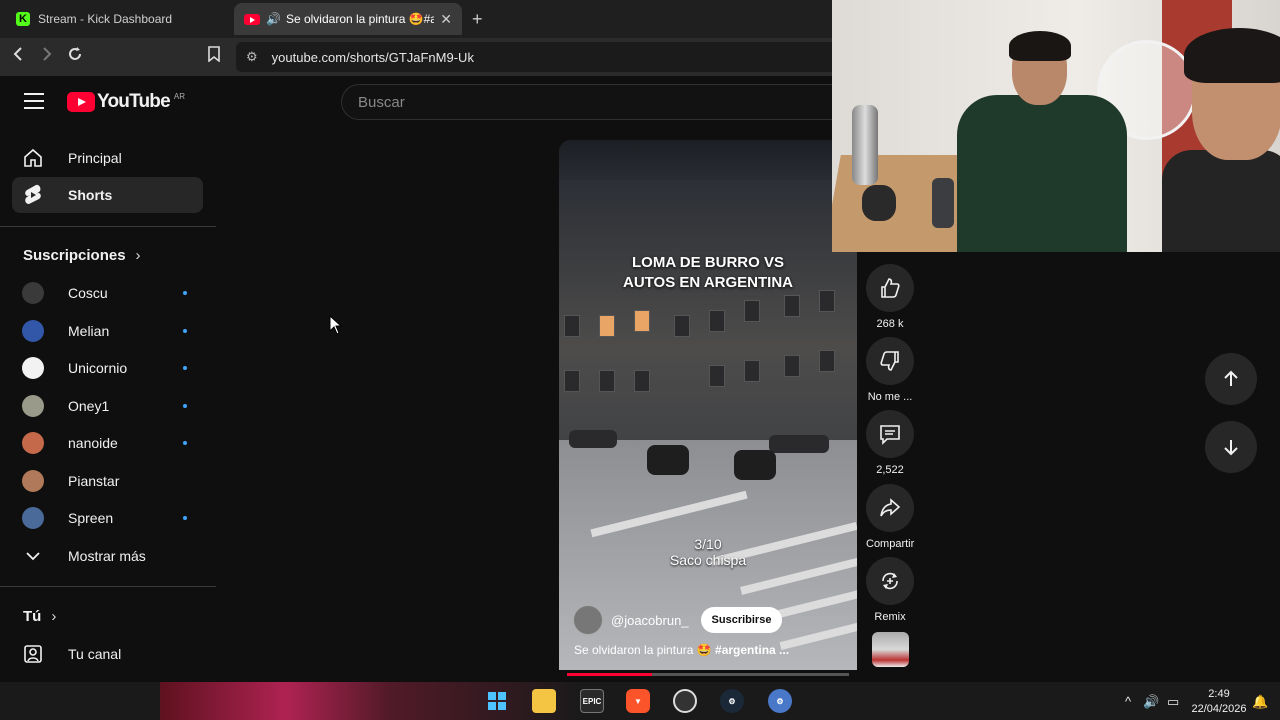 This screenshot has width=1280, height=720. I want to click on video-overlay-rating: 3/10 Saco chispa, so click(708, 552).